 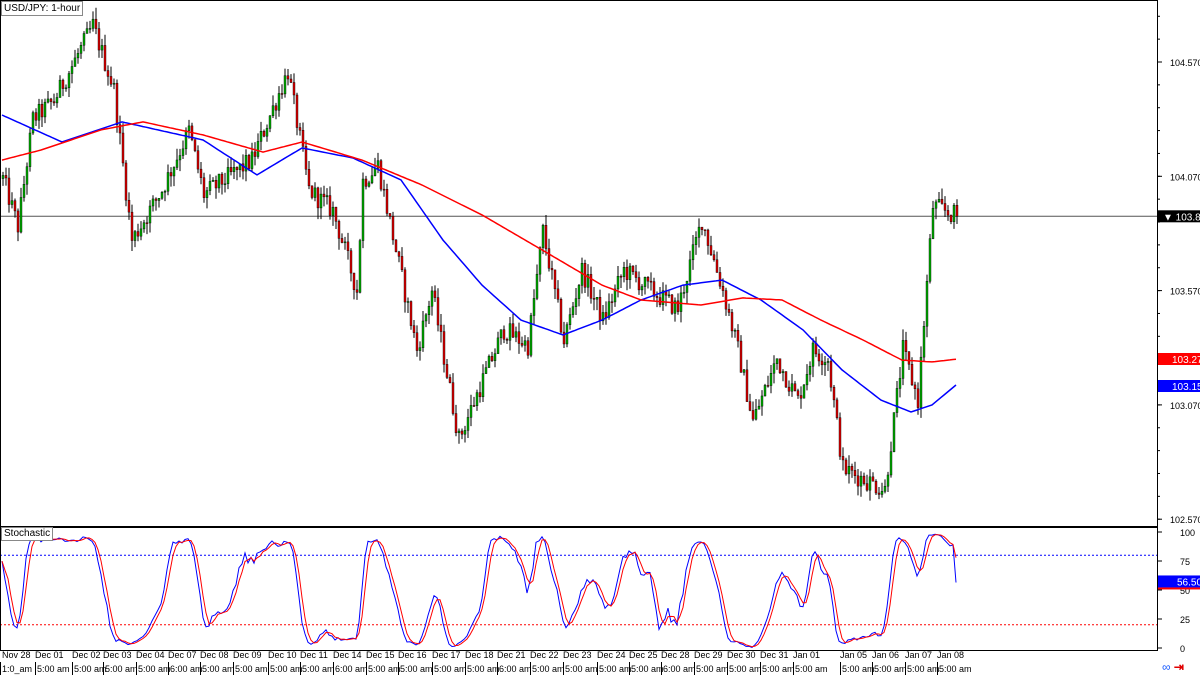 What do you see at coordinates (1166, 667) in the screenshot?
I see `link-icon: ∞` at bounding box center [1166, 667].